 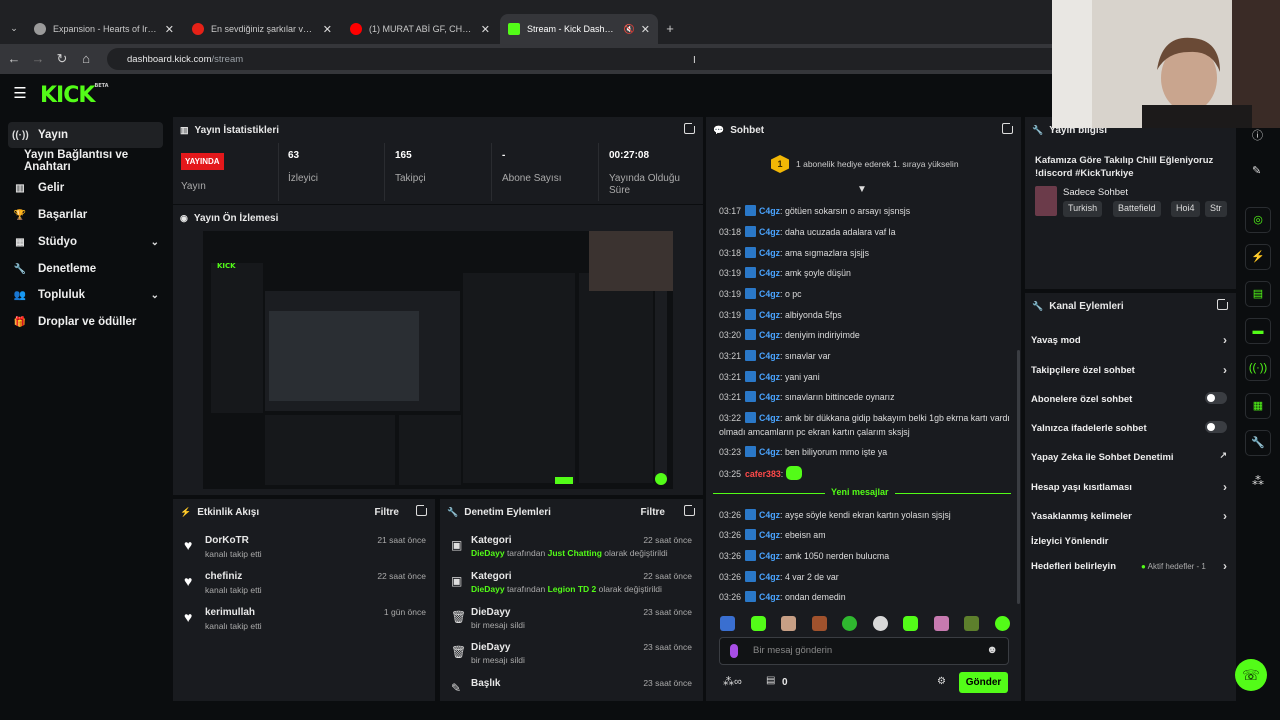 I want to click on info-icon: ⓘ, so click(x=1257, y=135).